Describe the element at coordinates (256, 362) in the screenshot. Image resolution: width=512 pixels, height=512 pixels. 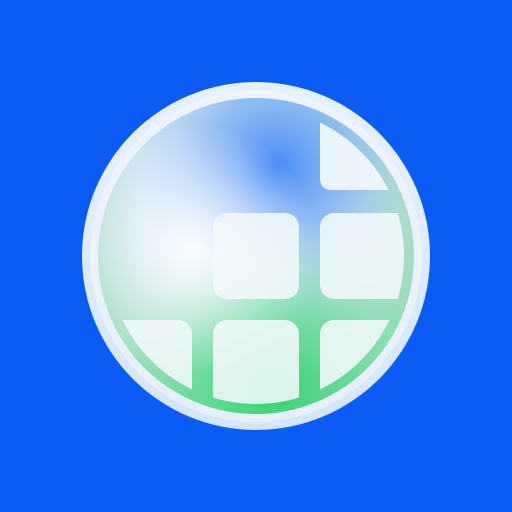
I see `grid-tile-bottom-center` at that location.